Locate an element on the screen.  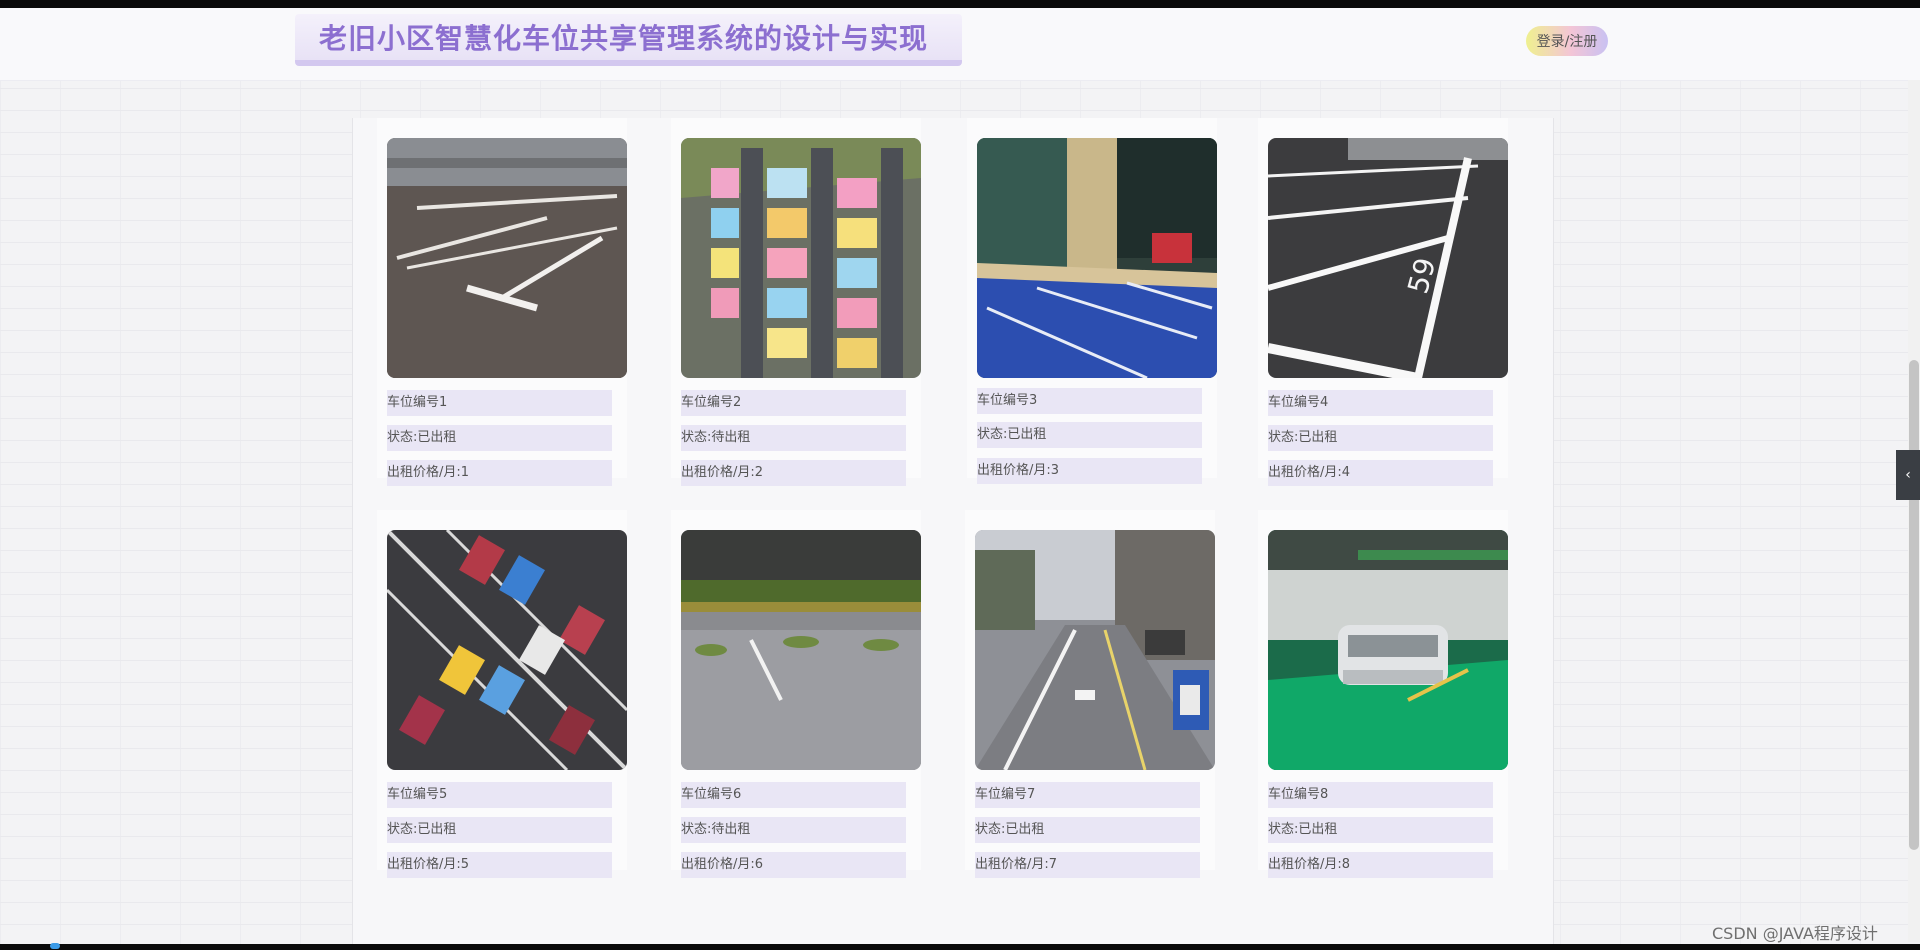
page-scrollbar-thumb is located at coordinates (1914, 605).